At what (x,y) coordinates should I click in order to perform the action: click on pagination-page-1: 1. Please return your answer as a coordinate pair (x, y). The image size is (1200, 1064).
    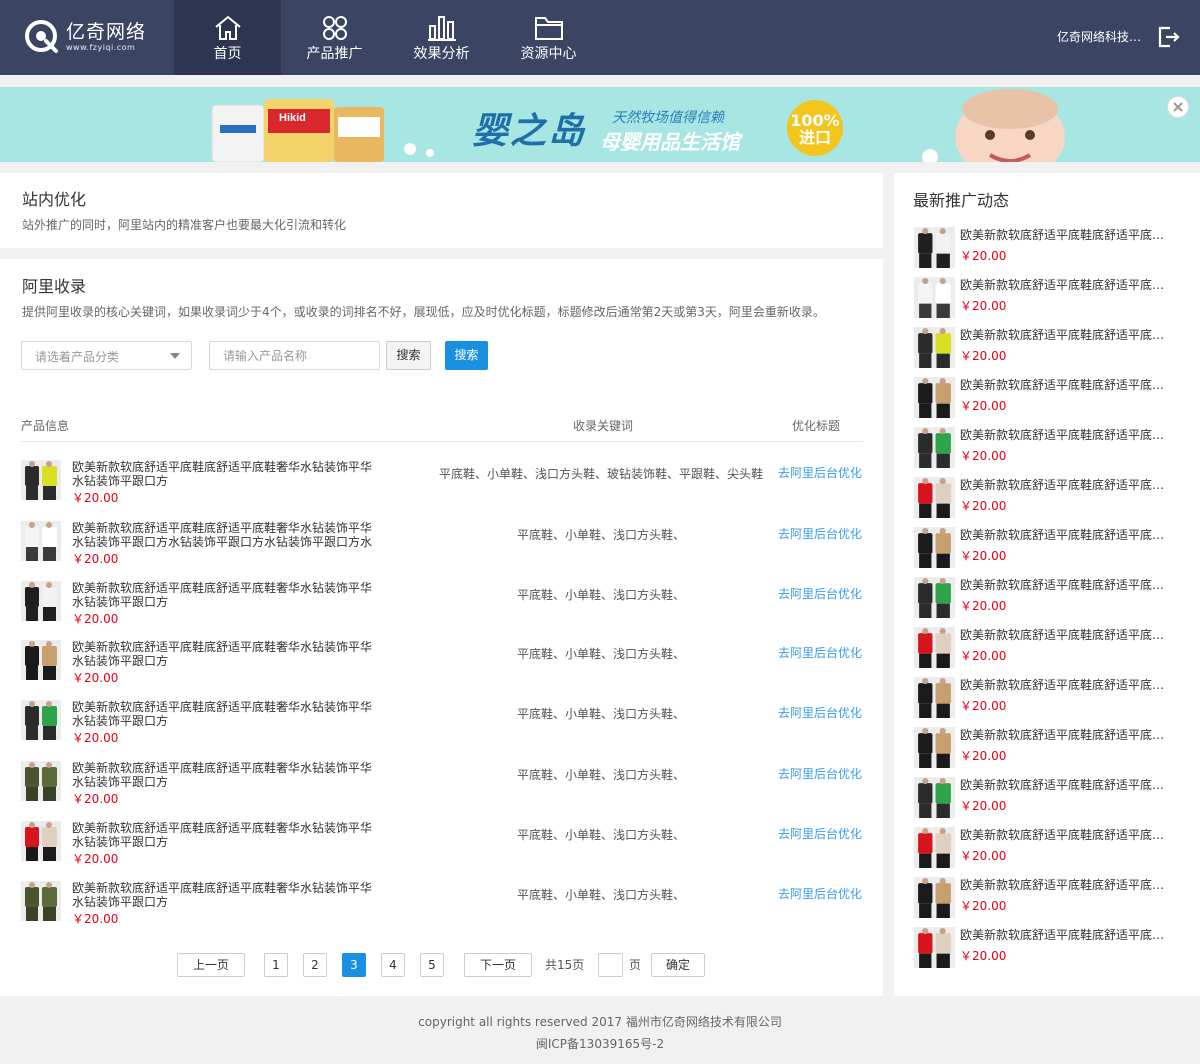
    Looking at the image, I should click on (276, 965).